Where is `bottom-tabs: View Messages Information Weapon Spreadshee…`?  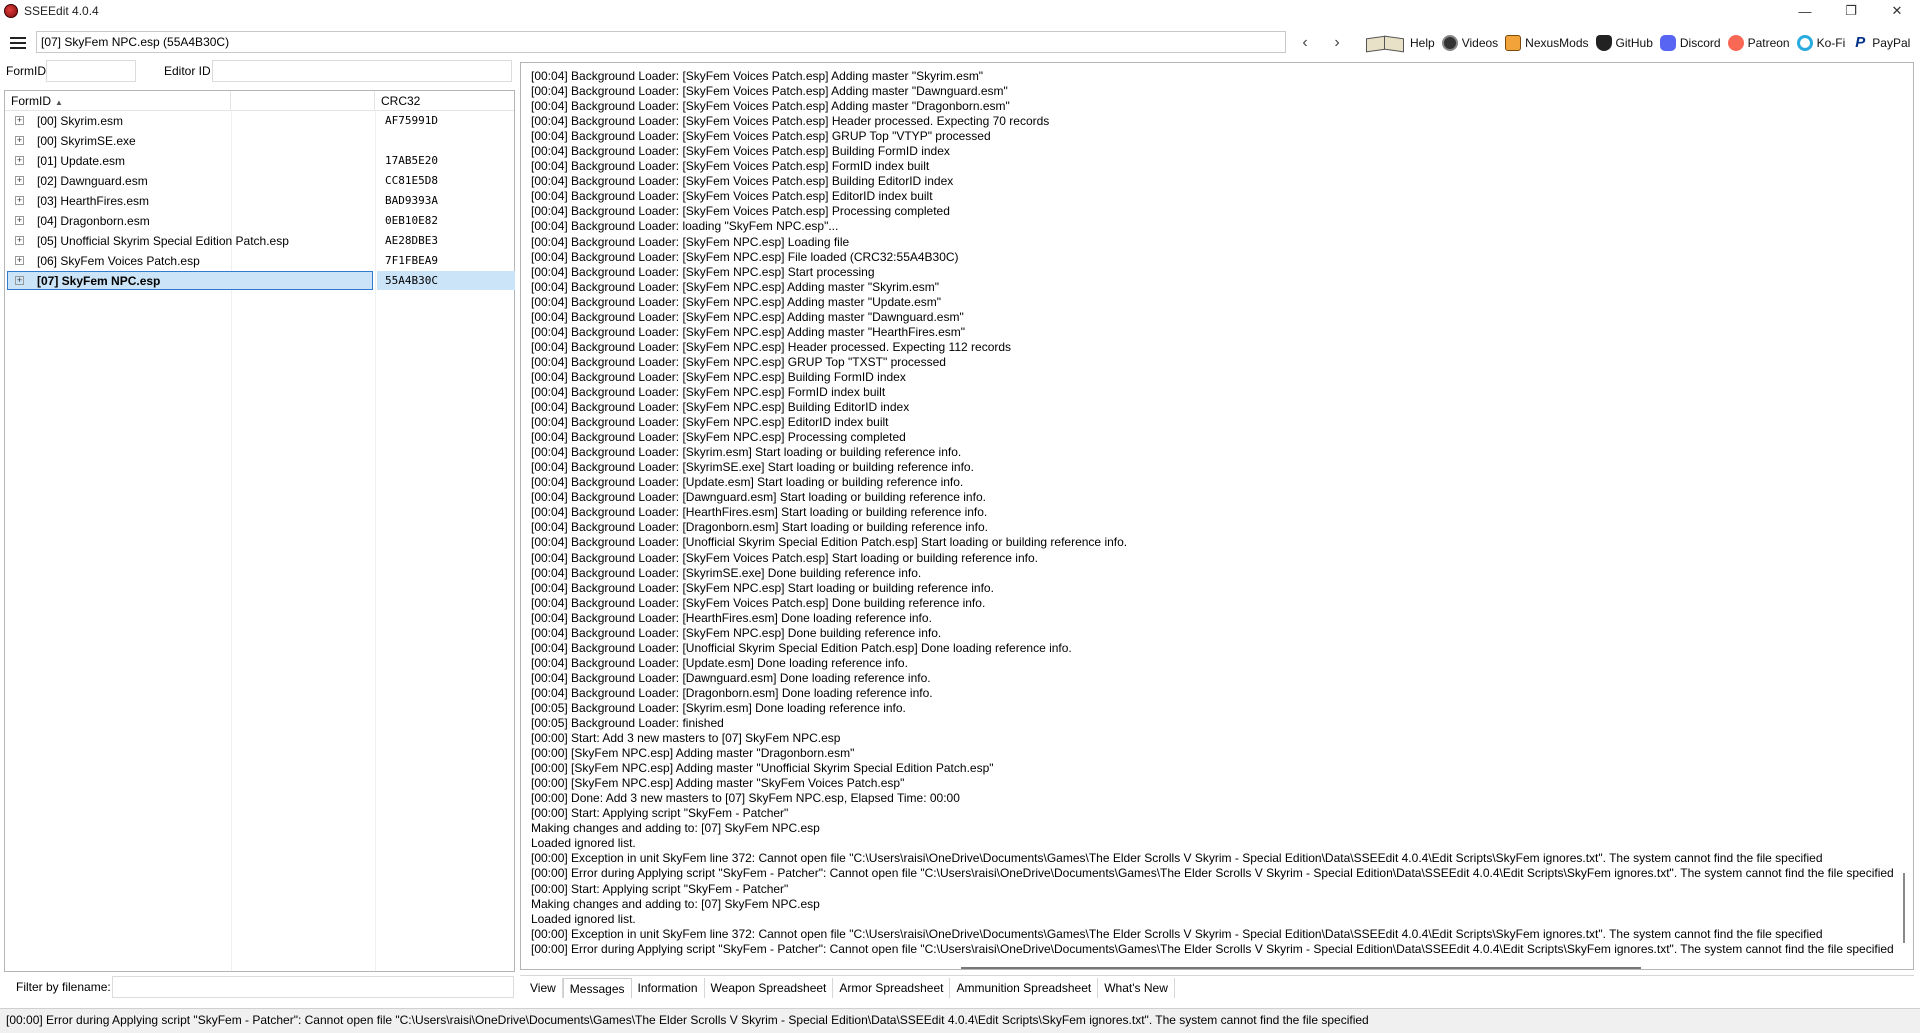 bottom-tabs: View Messages Information Weapon Spreadshee… is located at coordinates (849, 988).